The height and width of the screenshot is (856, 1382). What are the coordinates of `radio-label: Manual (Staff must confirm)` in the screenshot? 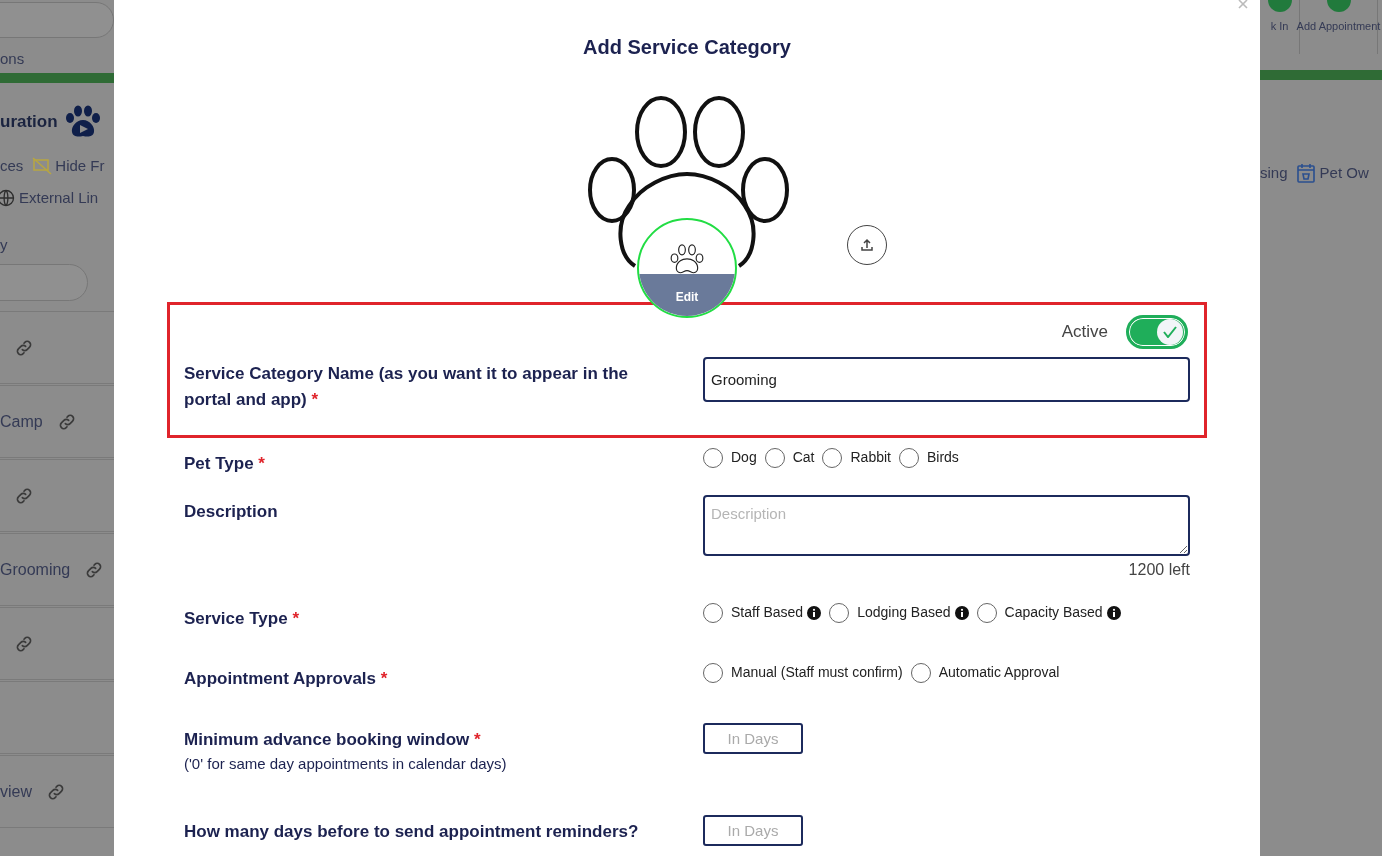 It's located at (817, 672).